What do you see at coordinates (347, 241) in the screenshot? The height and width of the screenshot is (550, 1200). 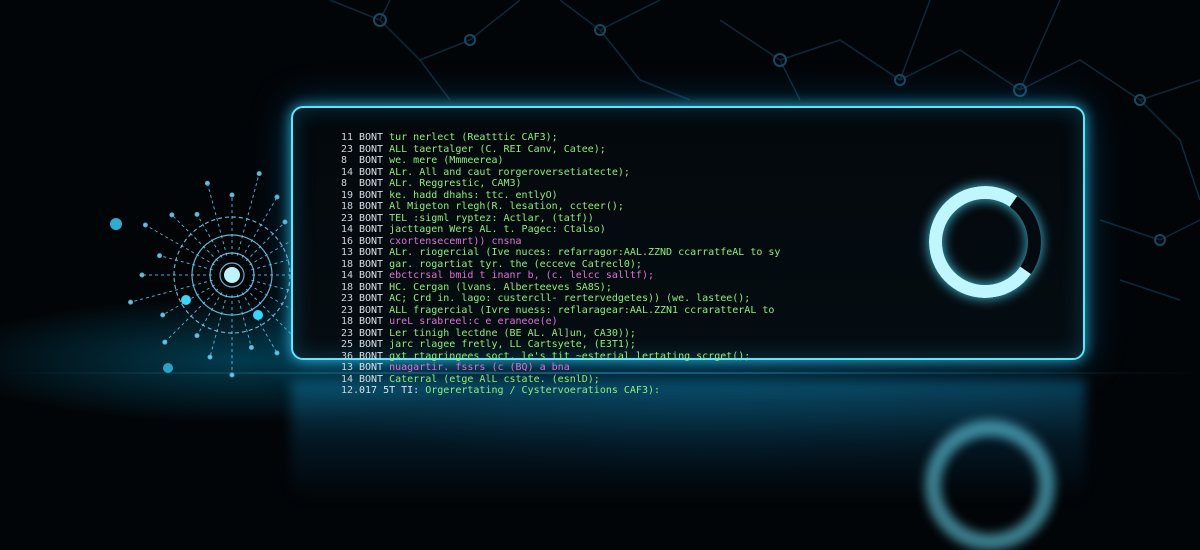 I see `line-number: 16` at bounding box center [347, 241].